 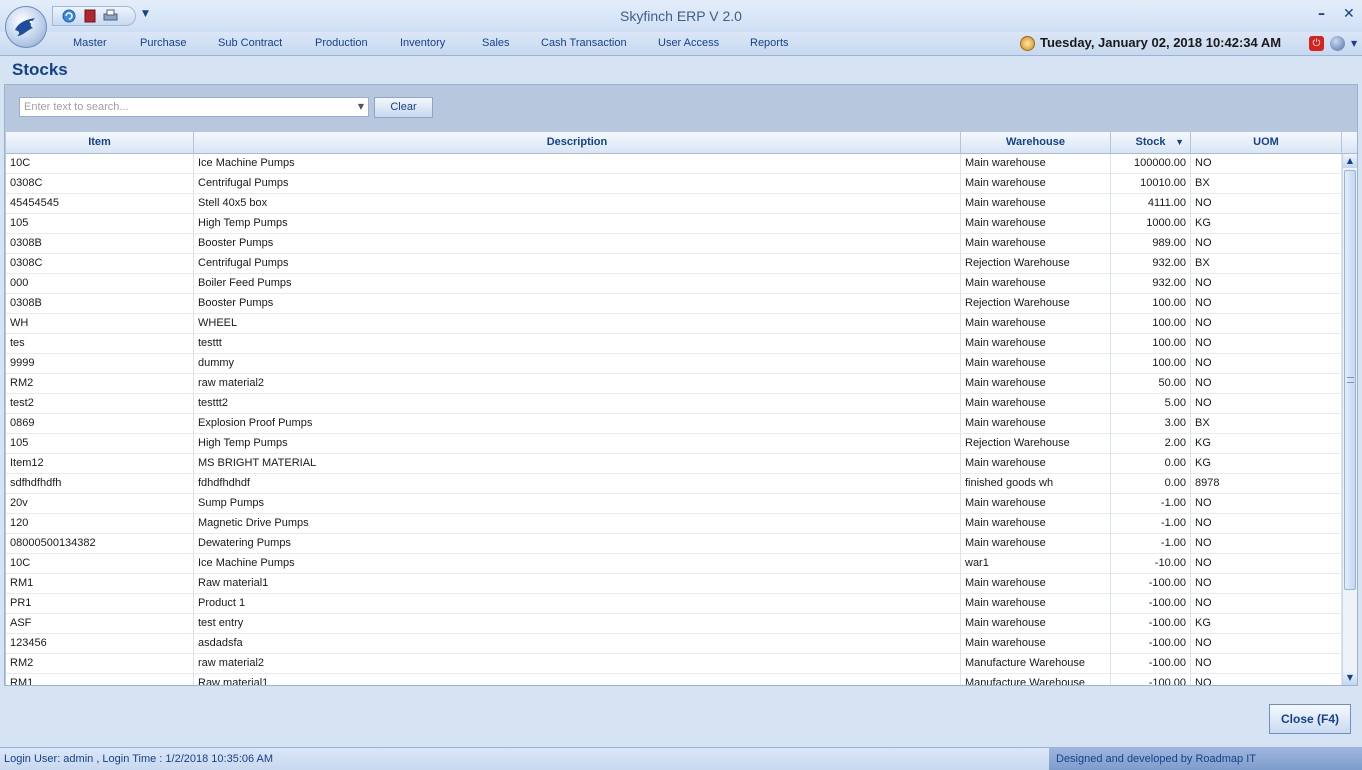 What do you see at coordinates (341, 43) in the screenshot?
I see `menu-production: Production` at bounding box center [341, 43].